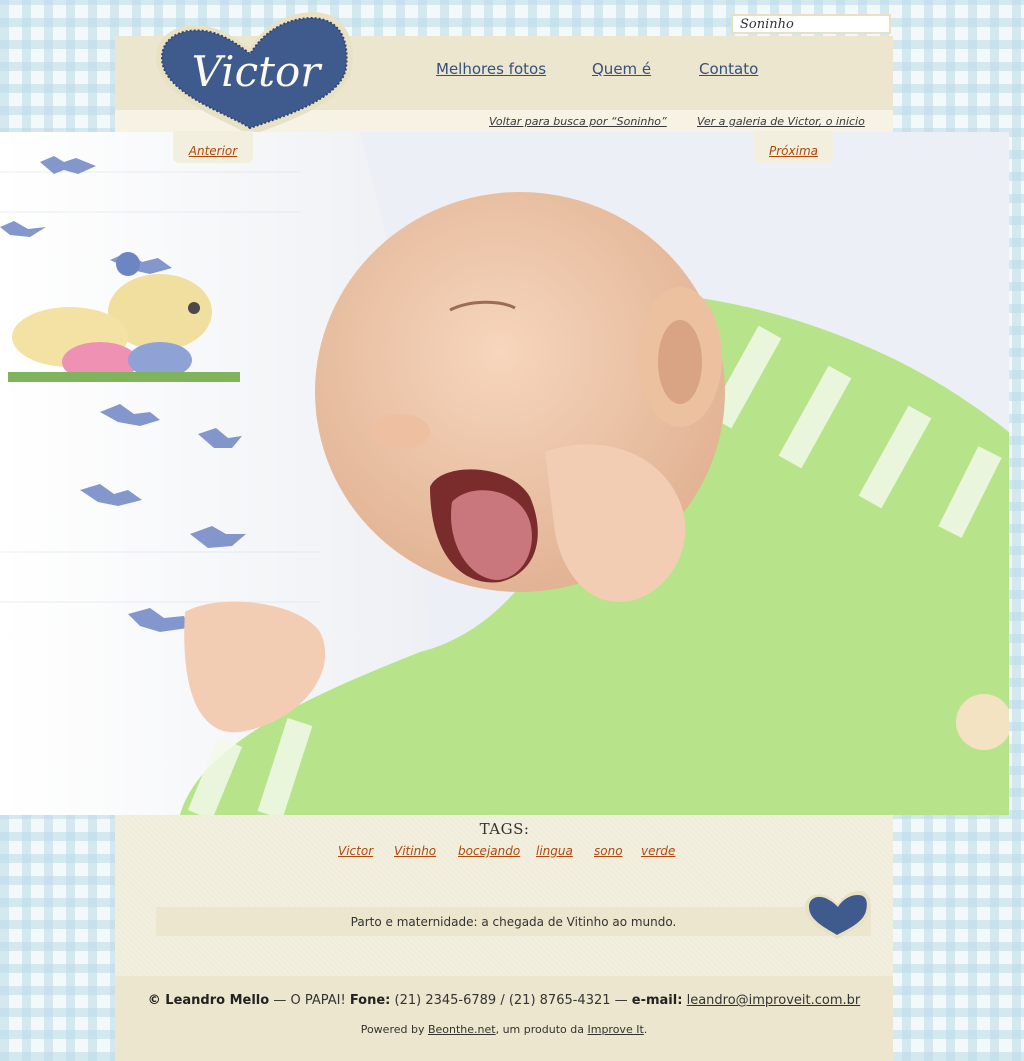 Image resolution: width=1024 pixels, height=1061 pixels. What do you see at coordinates (541, 1029) in the screenshot?
I see `powered-middle: , um produto da` at bounding box center [541, 1029].